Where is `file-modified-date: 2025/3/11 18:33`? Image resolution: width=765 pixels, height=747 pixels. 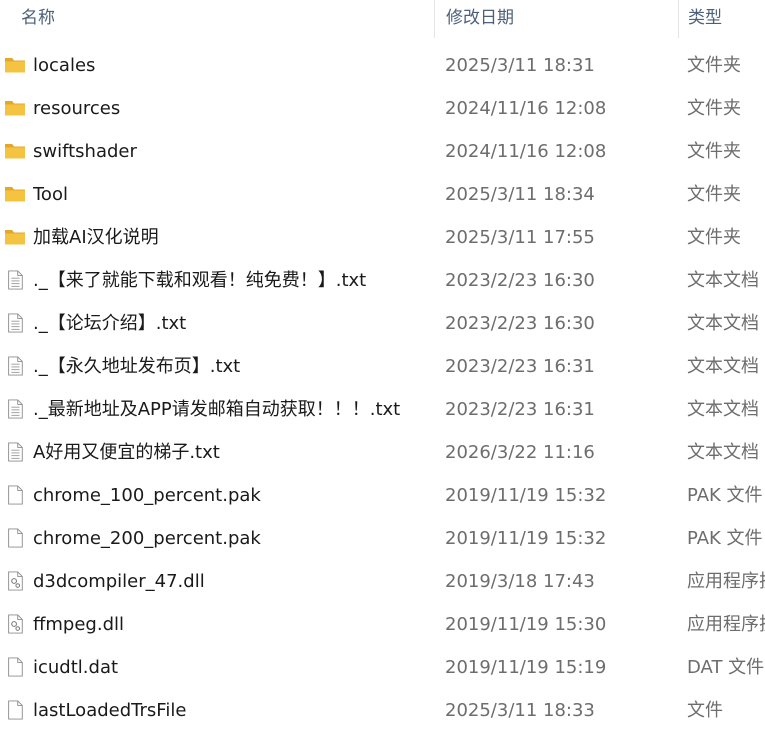
file-modified-date: 2025/3/11 18:33 is located at coordinates (520, 710).